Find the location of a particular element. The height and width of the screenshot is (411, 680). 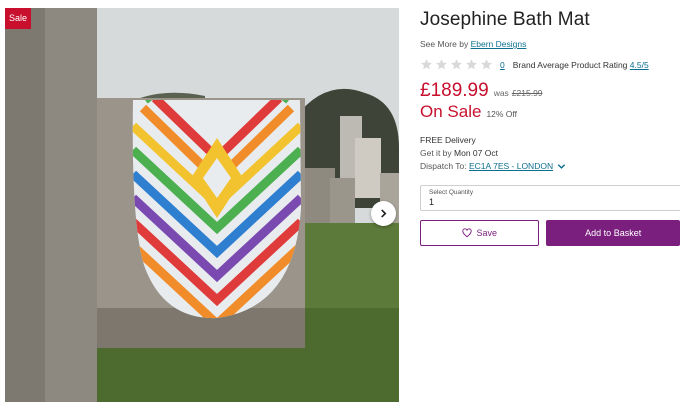

percent-off: 12% Off is located at coordinates (501, 114).